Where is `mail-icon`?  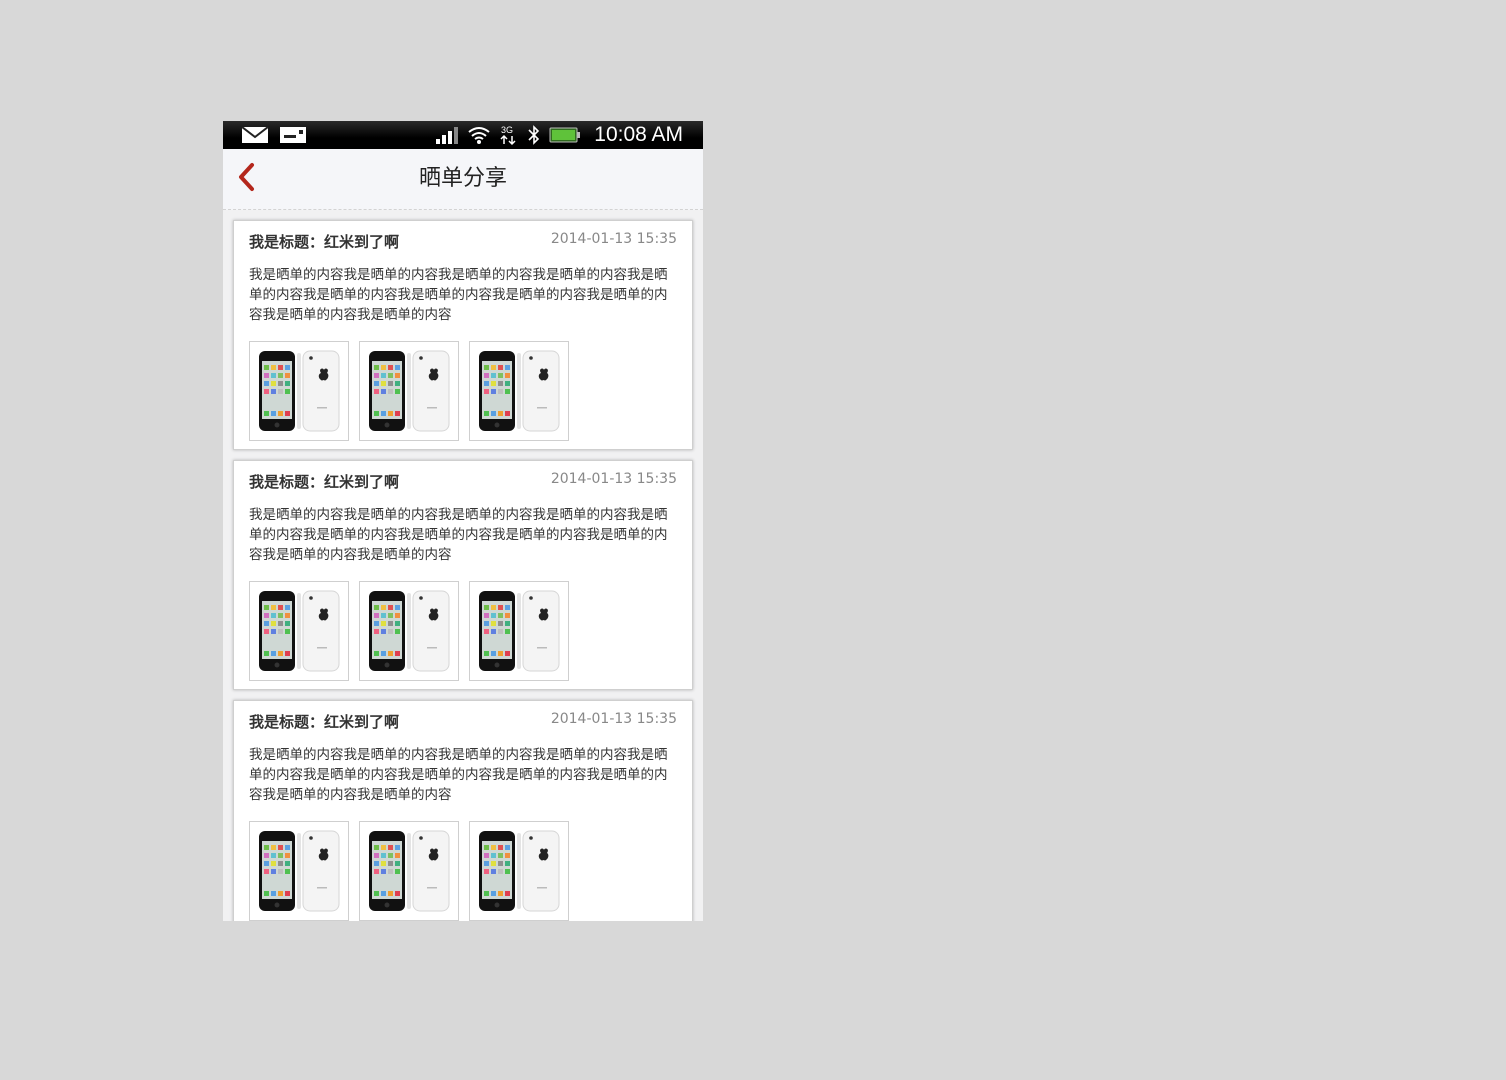 mail-icon is located at coordinates (255, 135).